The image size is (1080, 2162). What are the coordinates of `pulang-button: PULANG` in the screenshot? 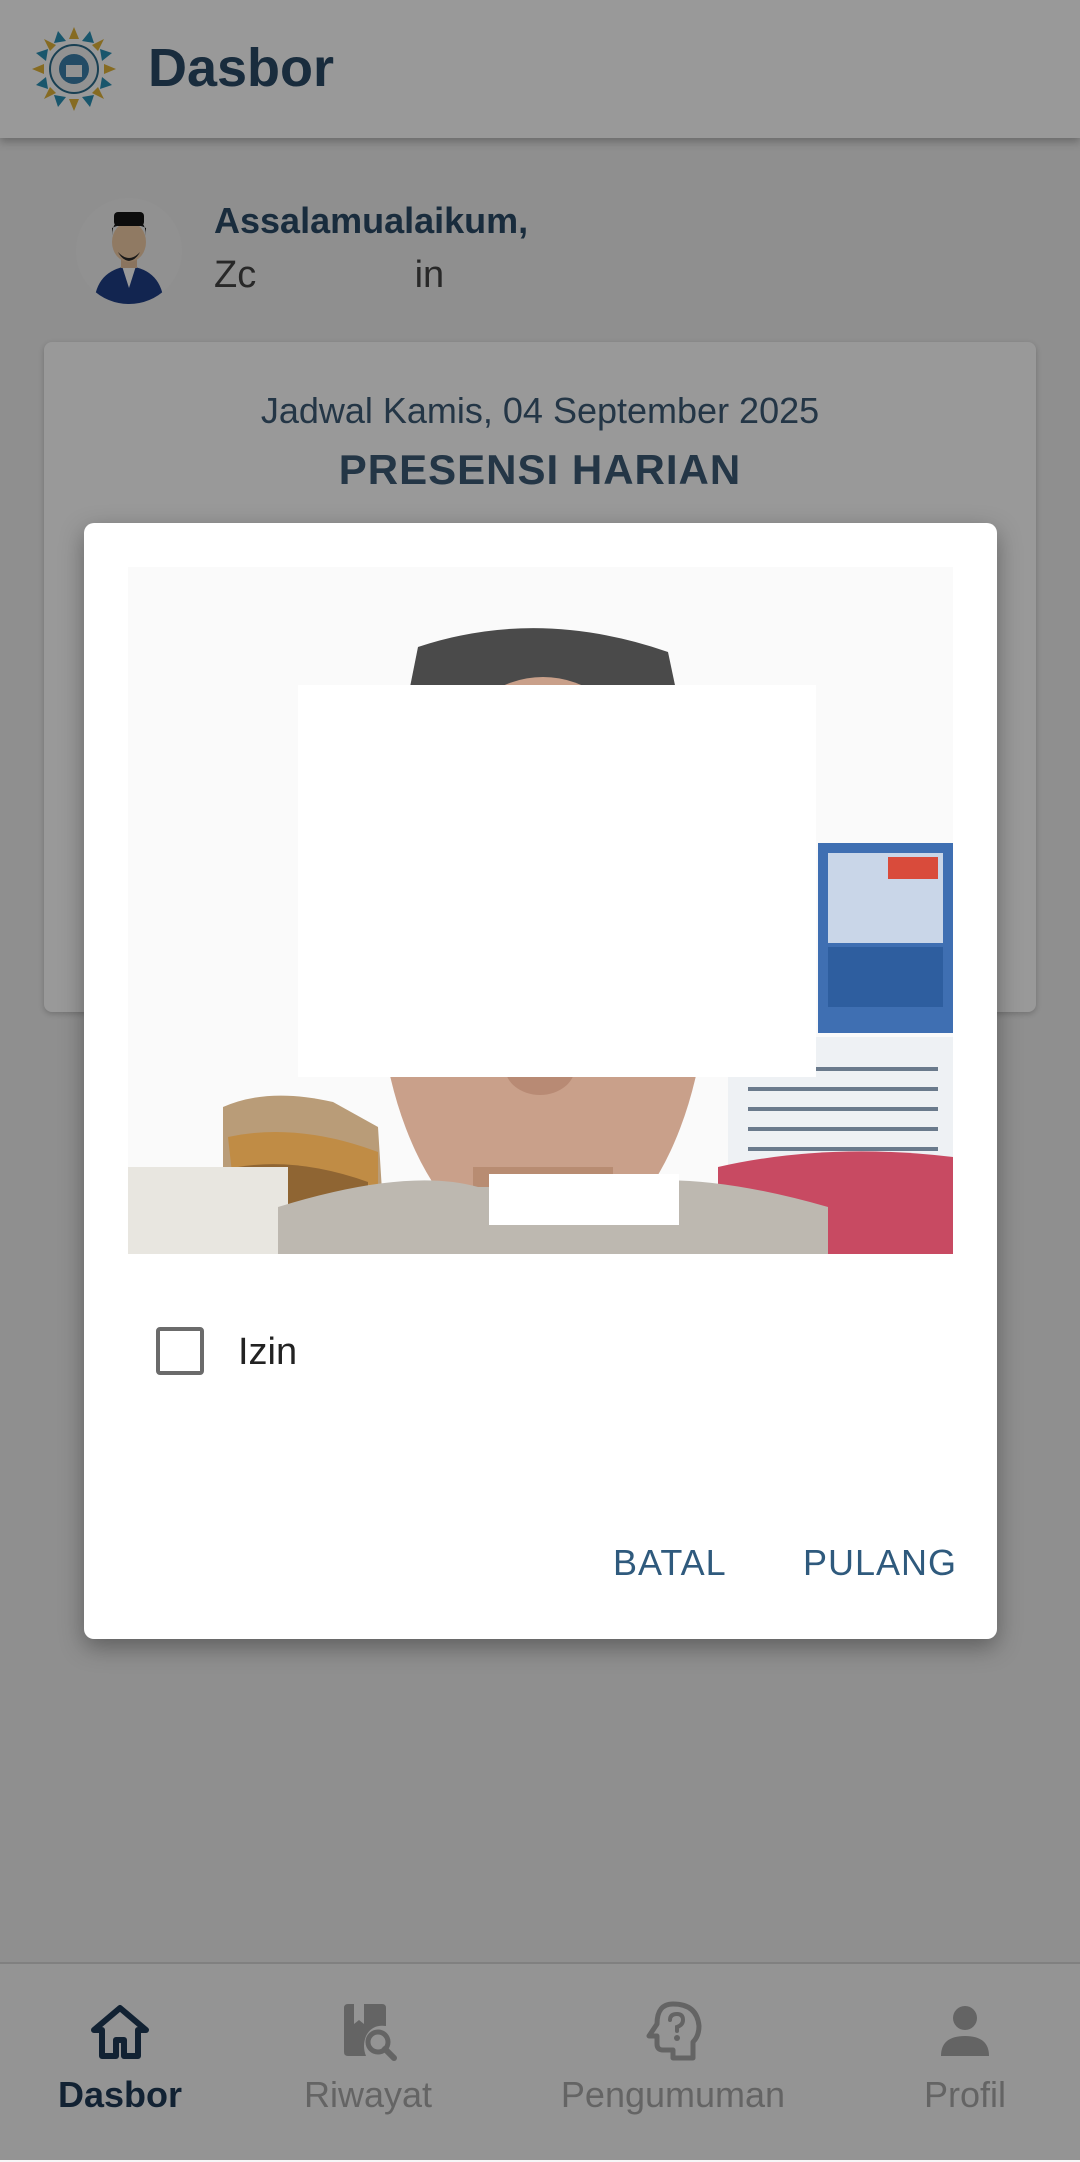 It's located at (880, 1563).